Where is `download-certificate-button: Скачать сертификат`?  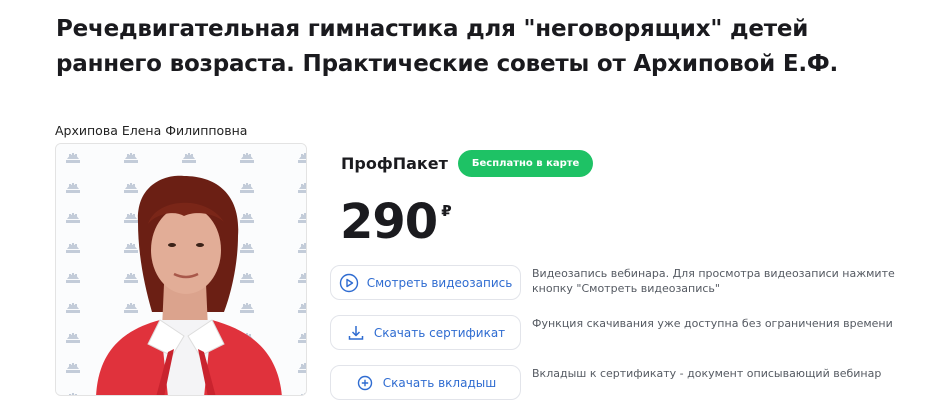 download-certificate-button: Скачать сертификат is located at coordinates (425, 332).